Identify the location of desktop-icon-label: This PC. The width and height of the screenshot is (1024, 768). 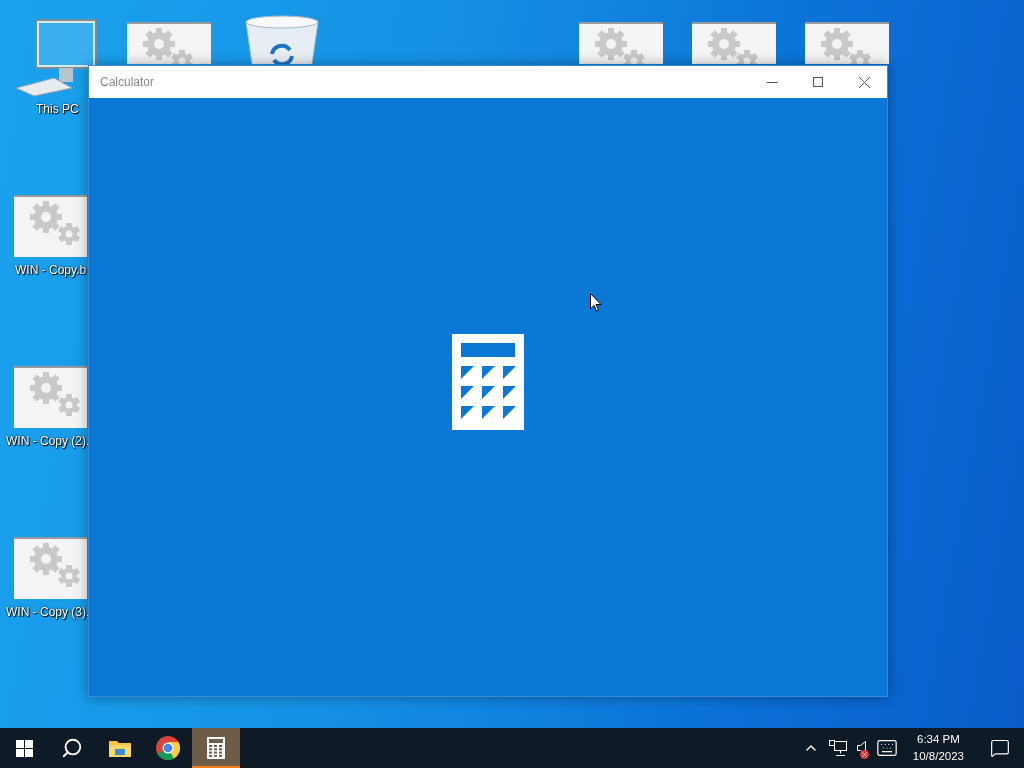
(57, 109).